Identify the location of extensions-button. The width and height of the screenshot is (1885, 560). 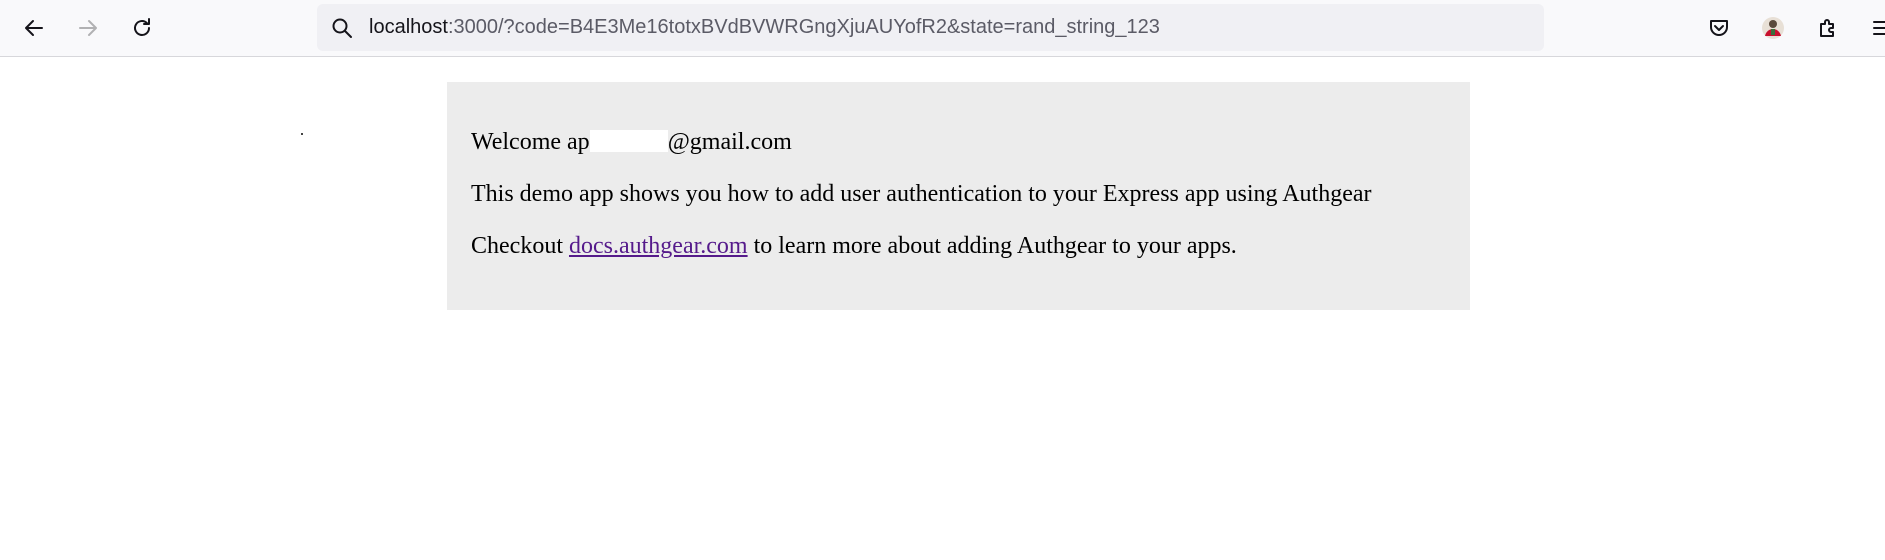
(1828, 28).